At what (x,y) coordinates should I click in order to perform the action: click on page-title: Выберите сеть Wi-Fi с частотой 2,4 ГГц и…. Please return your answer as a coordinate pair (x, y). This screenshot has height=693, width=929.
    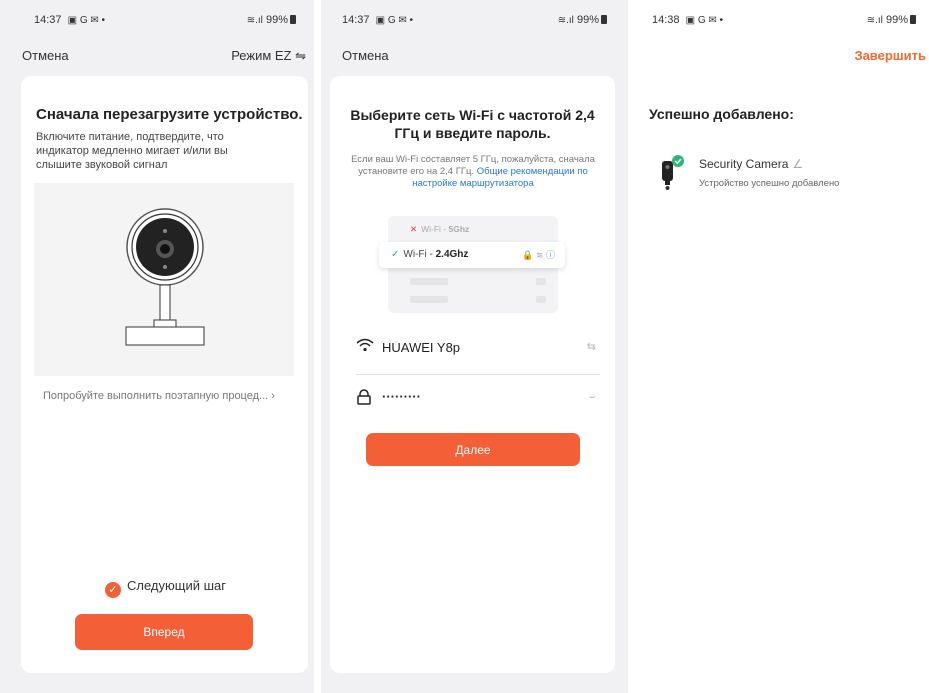
    Looking at the image, I should click on (472, 124).